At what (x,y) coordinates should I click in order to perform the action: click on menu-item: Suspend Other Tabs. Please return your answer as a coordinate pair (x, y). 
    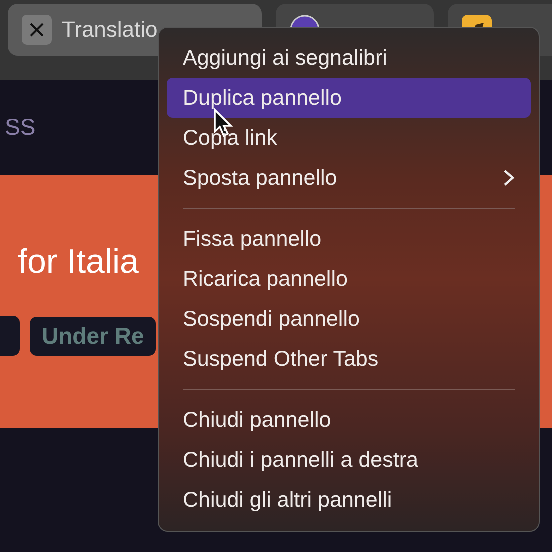
    Looking at the image, I should click on (349, 359).